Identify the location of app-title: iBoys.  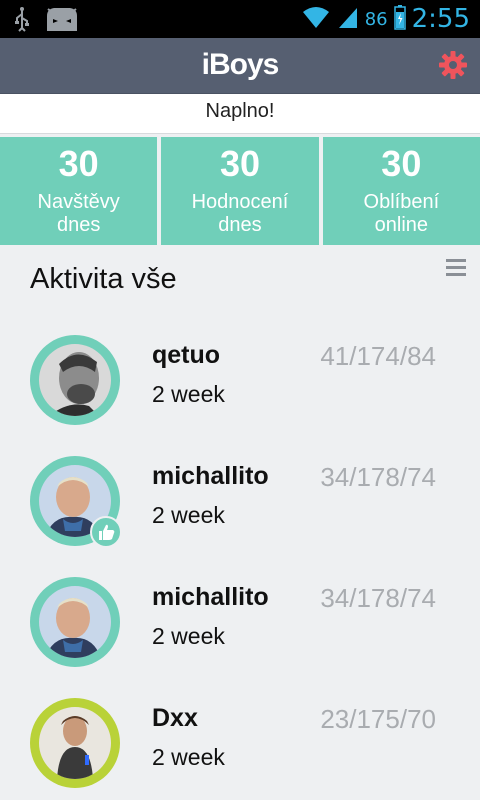
(240, 64).